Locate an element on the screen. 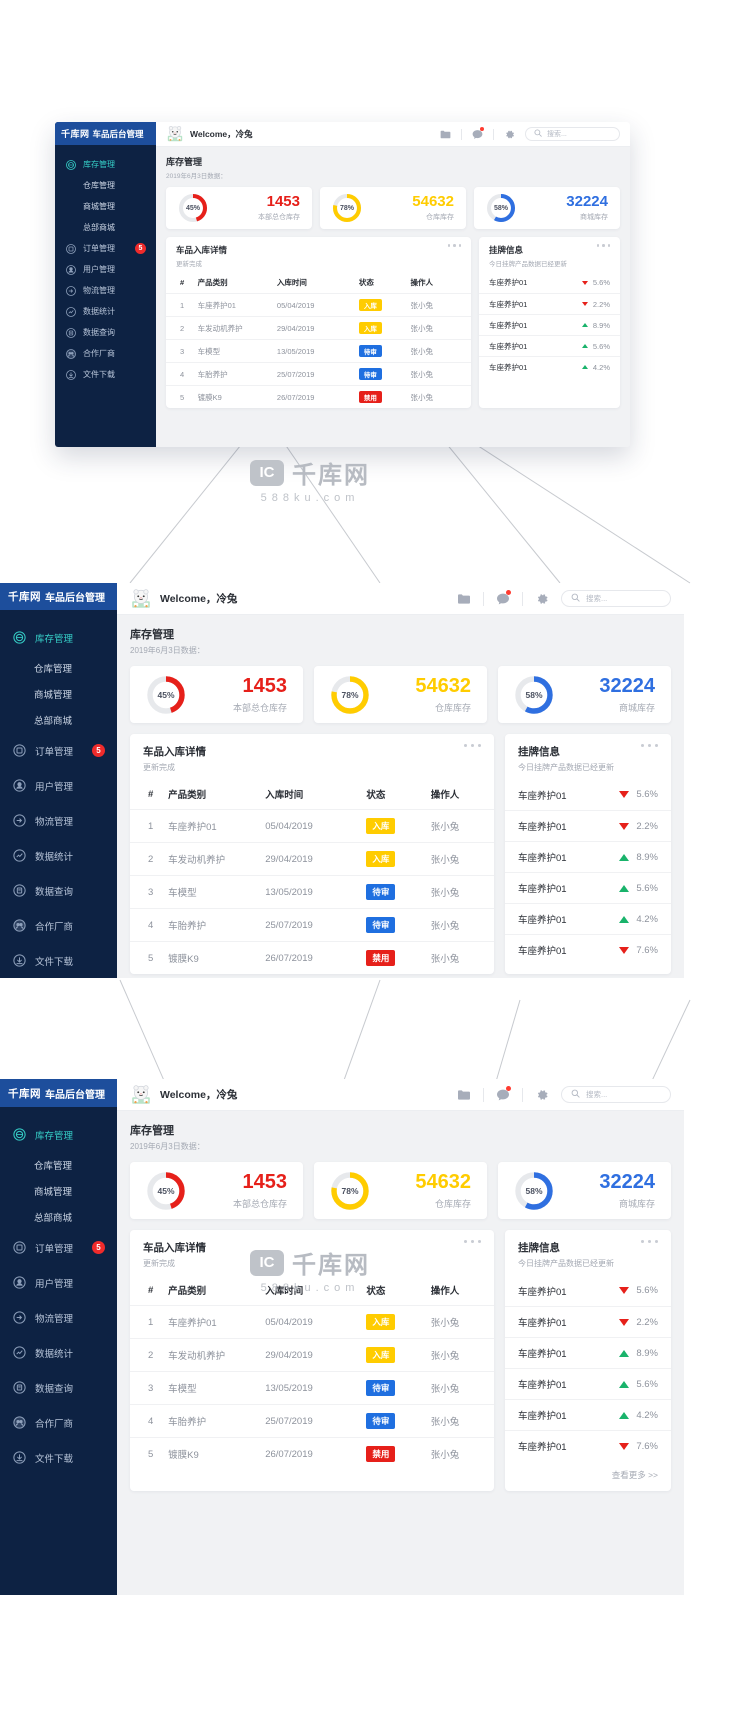  sidebar-badge: 5 is located at coordinates (140, 248).